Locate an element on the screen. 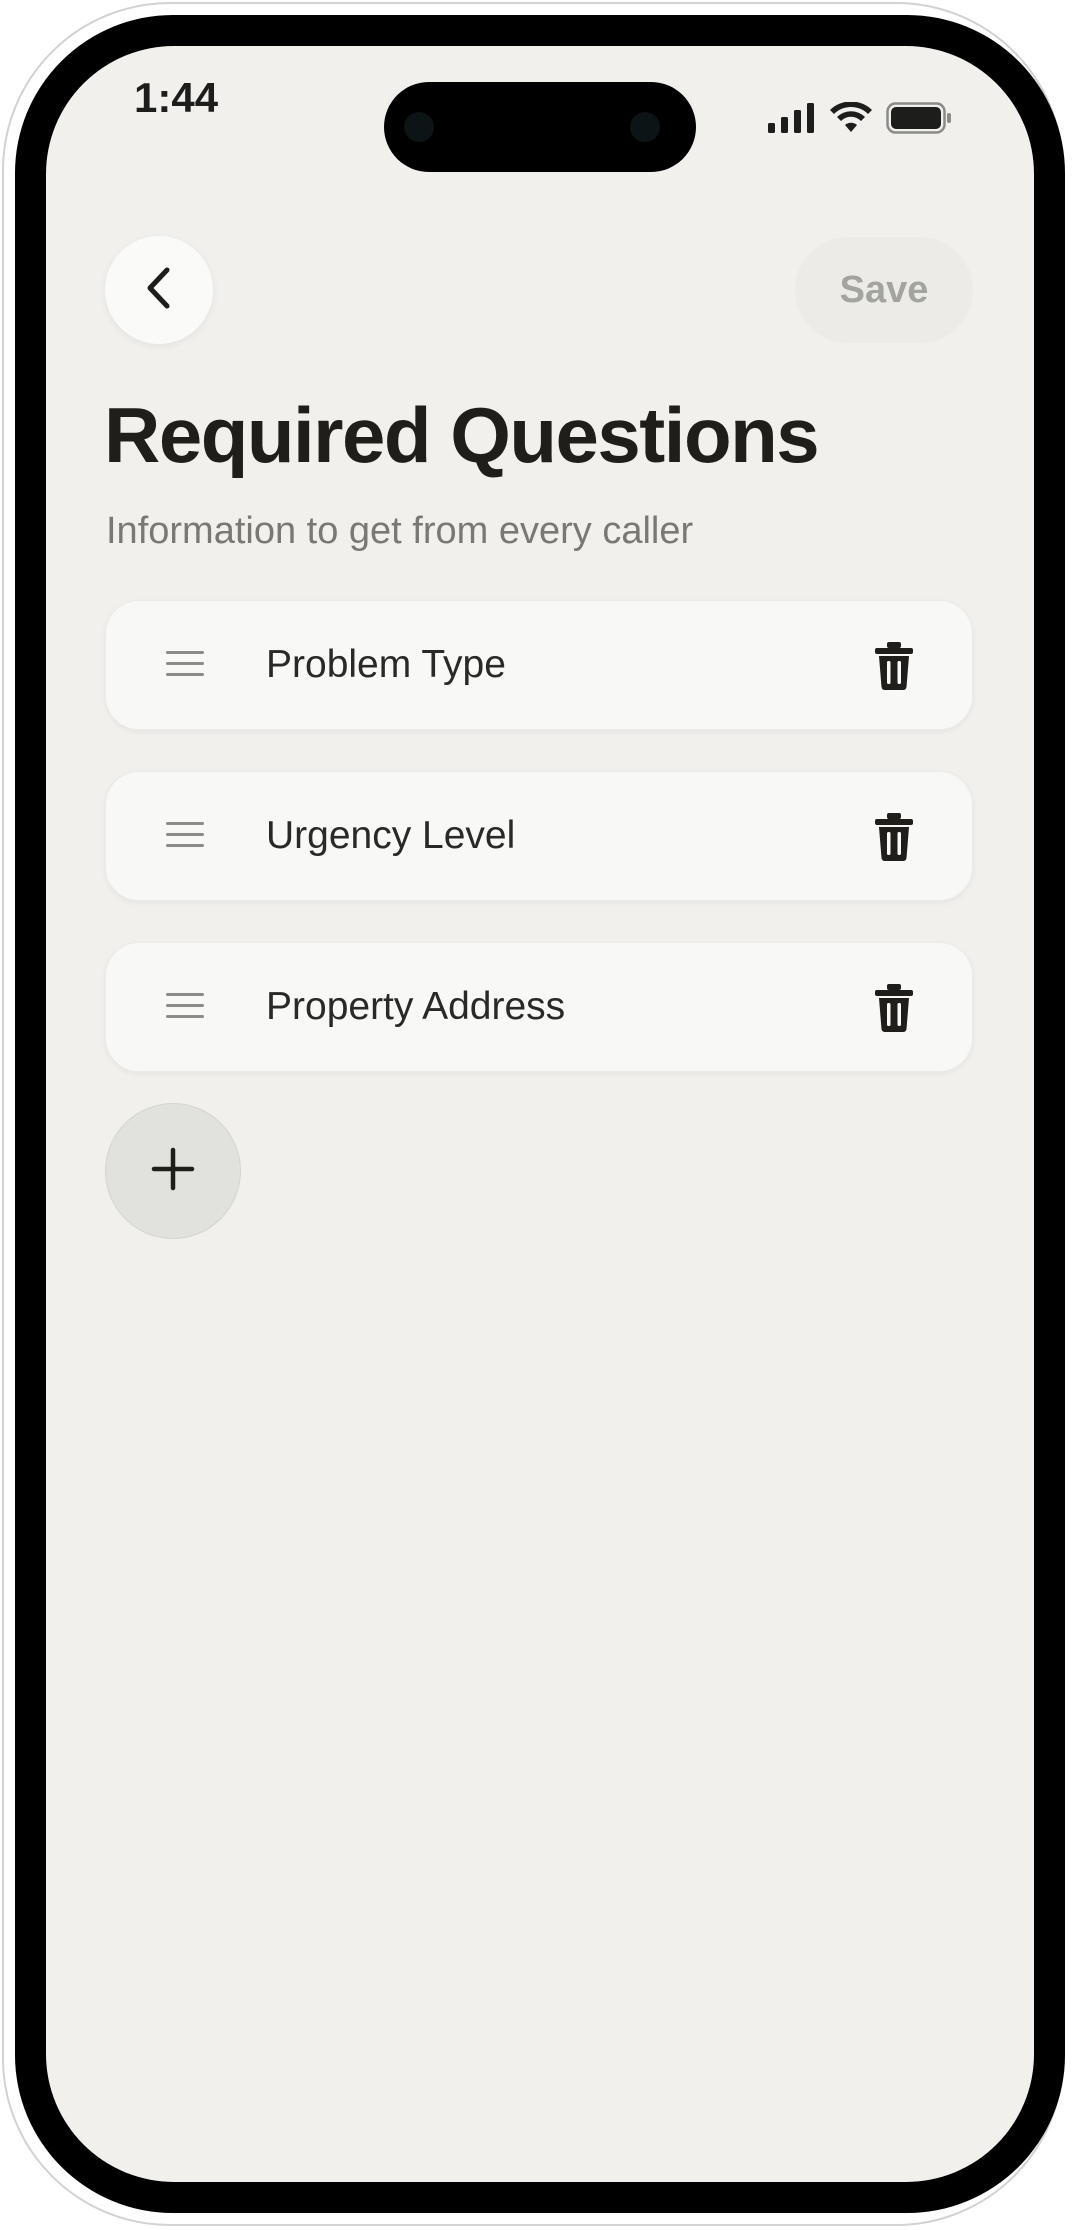 This screenshot has height=2230, width=1080. battery-icon is located at coordinates (919, 120).